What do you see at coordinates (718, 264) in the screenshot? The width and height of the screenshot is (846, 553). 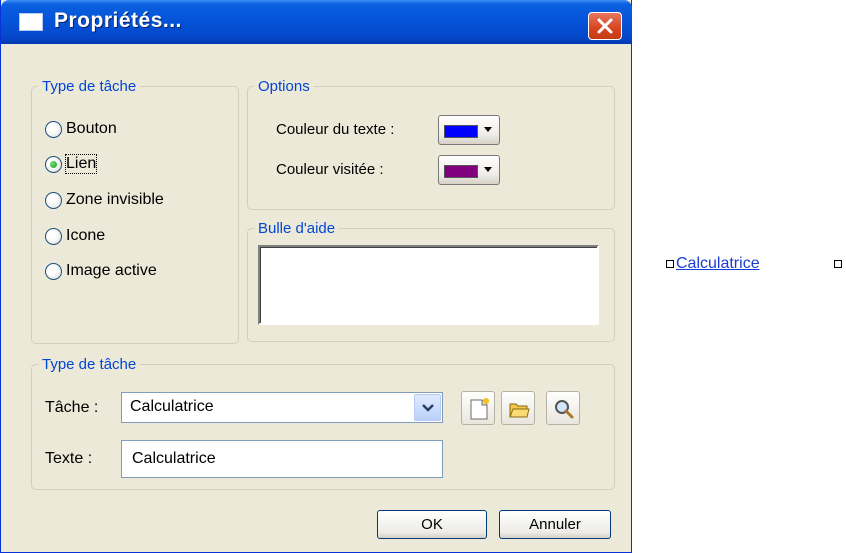 I see `preview-link: Calculatrice` at bounding box center [718, 264].